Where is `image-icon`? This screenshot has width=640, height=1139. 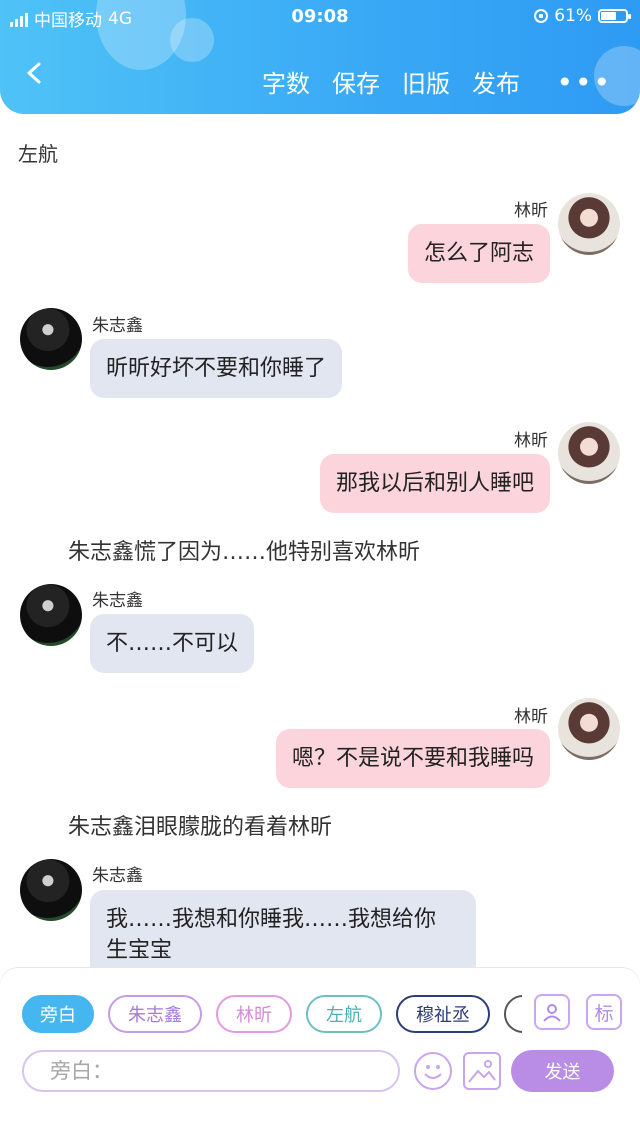
image-icon is located at coordinates (482, 1071).